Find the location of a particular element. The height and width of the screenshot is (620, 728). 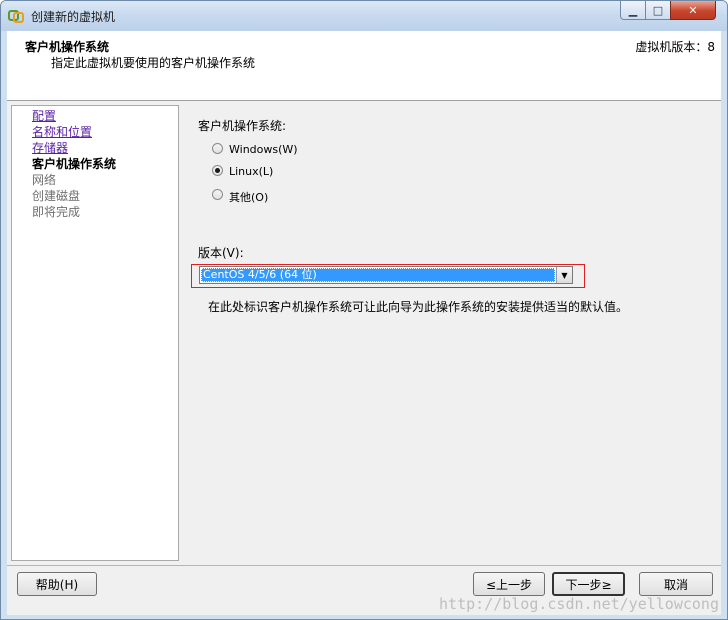

nav-item-storage: 存储器 is located at coordinates (50, 148).